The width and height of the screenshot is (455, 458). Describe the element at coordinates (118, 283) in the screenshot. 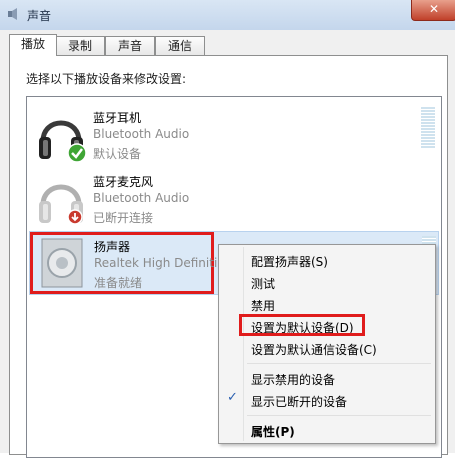

I see `device-status: 准备就绪` at that location.